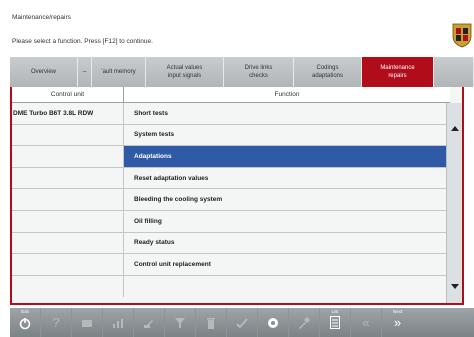 The width and height of the screenshot is (474, 337). I want to click on help-icon: ?, so click(56, 322).